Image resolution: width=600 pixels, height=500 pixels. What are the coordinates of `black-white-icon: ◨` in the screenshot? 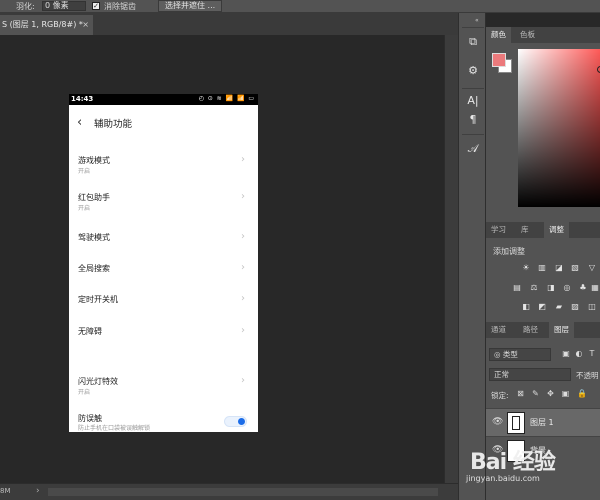 It's located at (551, 287).